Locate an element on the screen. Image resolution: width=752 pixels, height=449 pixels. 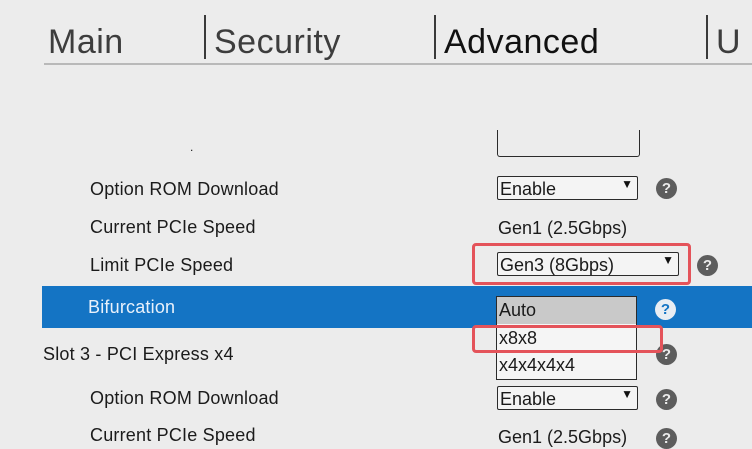
tab-security: Security is located at coordinates (277, 42).